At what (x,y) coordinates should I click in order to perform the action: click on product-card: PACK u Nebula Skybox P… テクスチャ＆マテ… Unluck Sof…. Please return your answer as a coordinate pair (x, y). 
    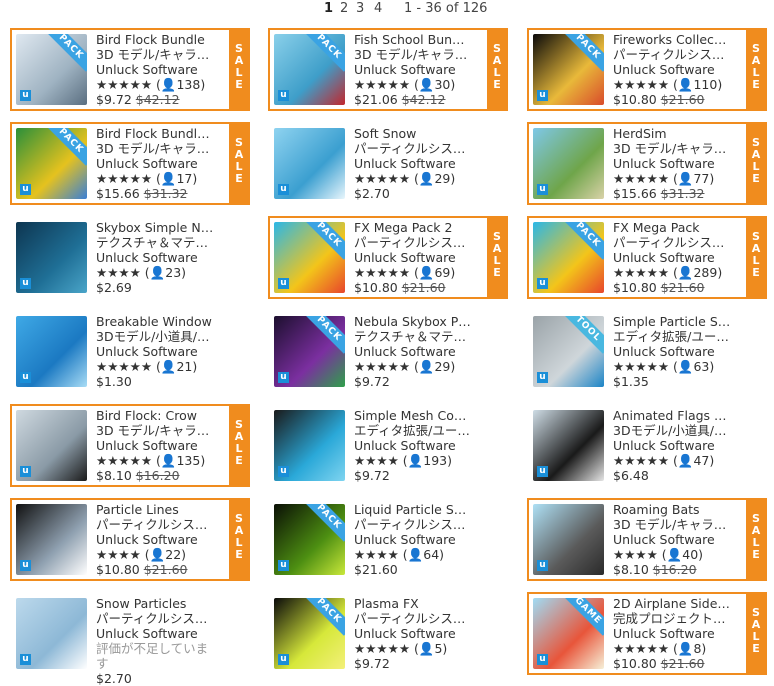
    Looking at the image, I should click on (388, 351).